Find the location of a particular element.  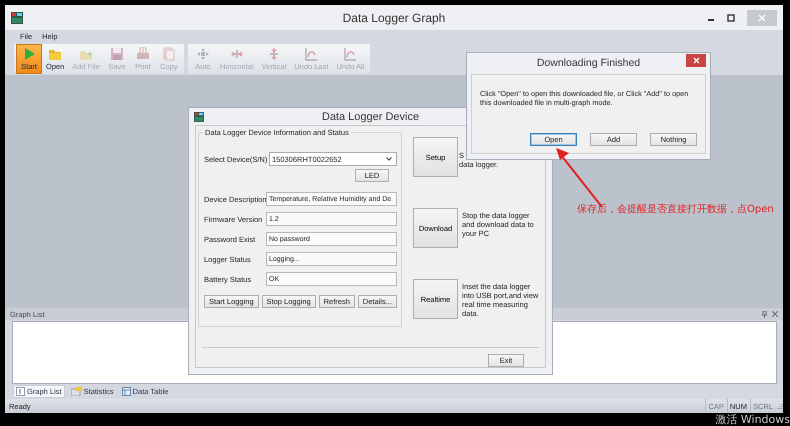

window-title: Data Logger Graph is located at coordinates (394, 17).